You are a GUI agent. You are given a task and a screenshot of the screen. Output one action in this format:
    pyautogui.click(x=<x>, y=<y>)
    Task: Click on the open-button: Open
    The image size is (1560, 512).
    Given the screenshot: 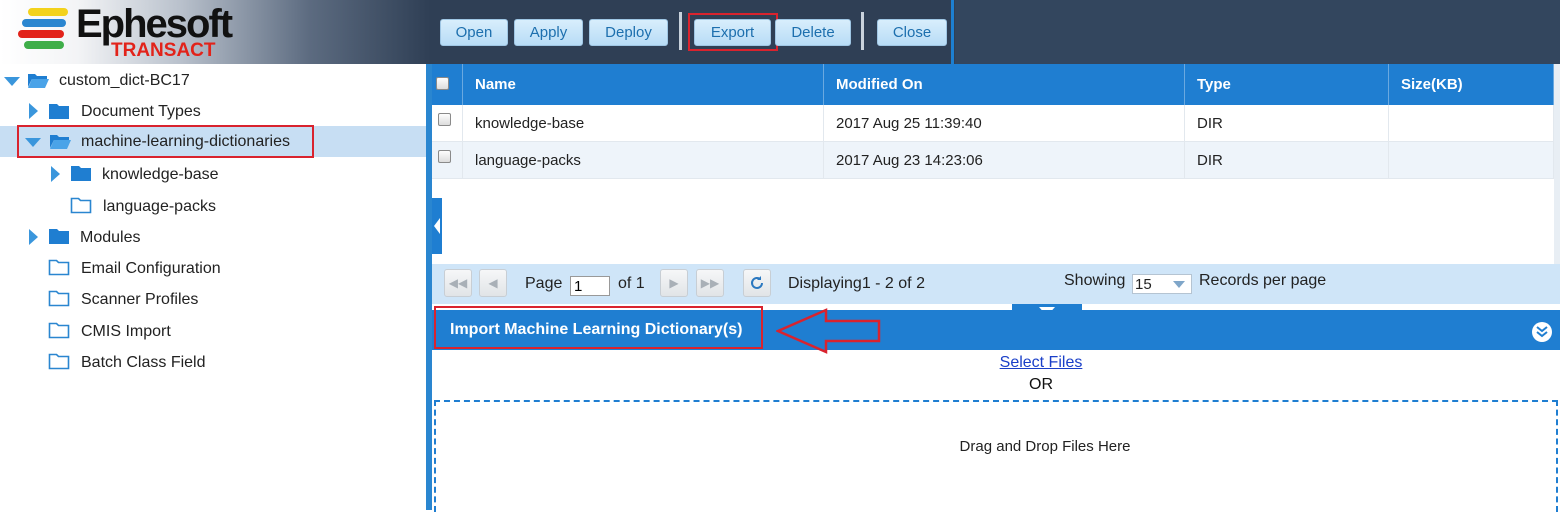 What is the action you would take?
    pyautogui.click(x=474, y=32)
    